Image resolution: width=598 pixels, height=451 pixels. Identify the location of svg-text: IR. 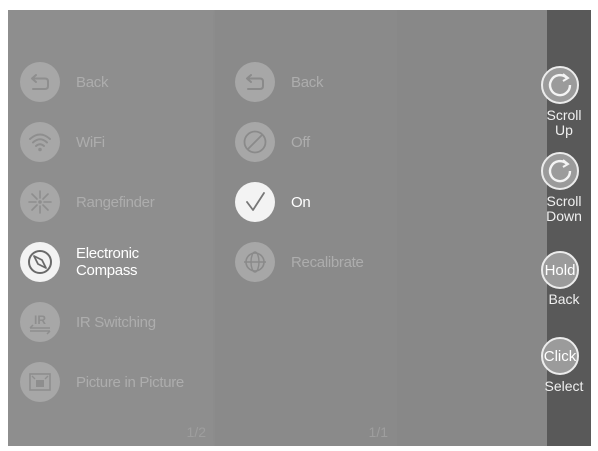
(40, 320).